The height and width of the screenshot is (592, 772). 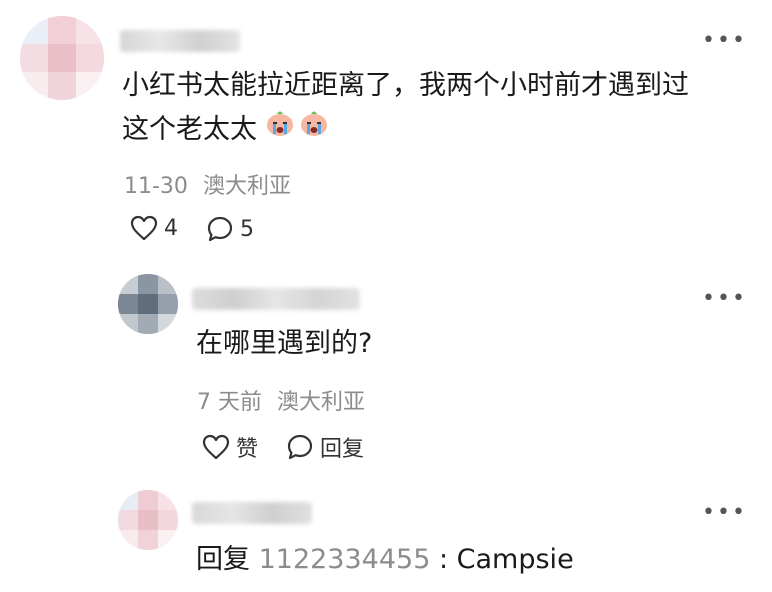 I want to click on reply-prefix: 回复, so click(x=223, y=559).